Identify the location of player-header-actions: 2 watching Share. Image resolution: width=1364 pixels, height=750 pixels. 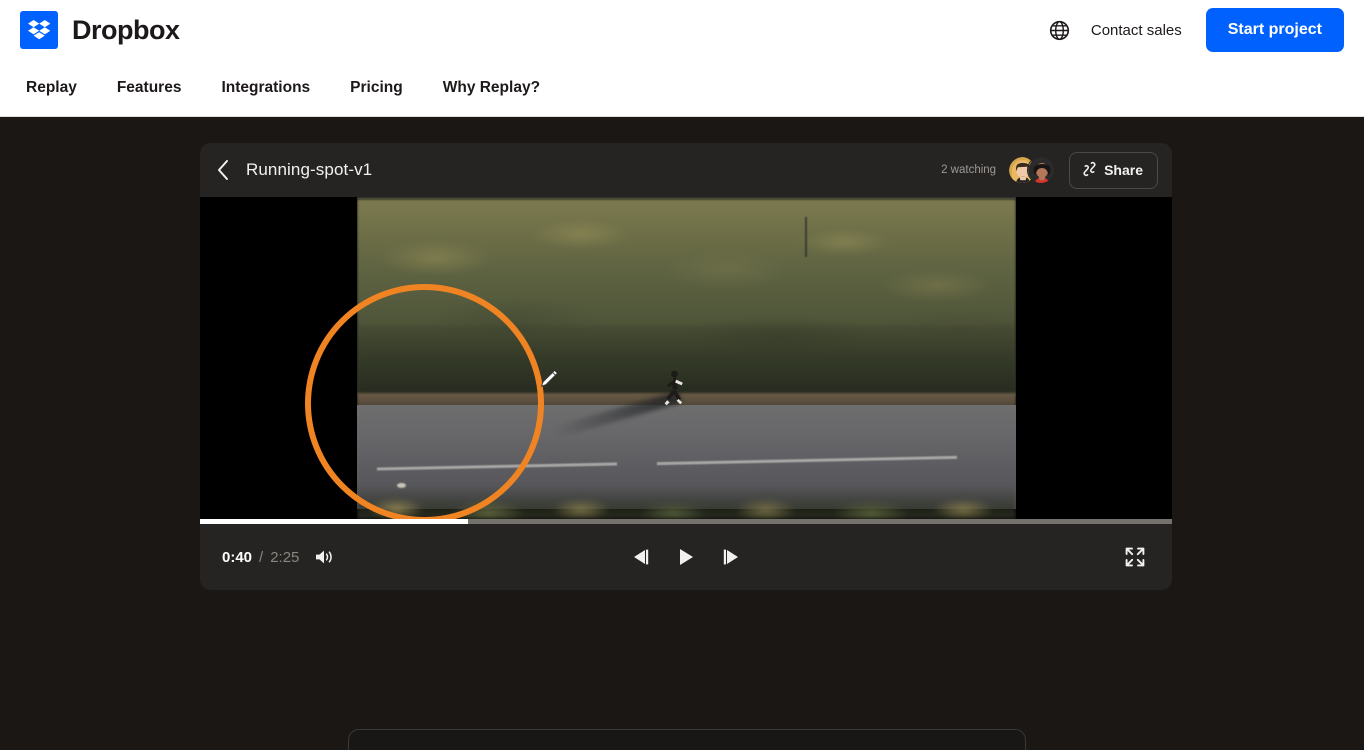
(1049, 170).